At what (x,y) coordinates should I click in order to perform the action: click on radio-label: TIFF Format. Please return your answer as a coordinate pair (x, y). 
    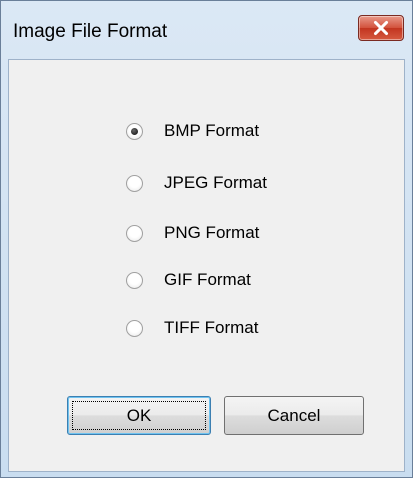
    Looking at the image, I should click on (211, 327).